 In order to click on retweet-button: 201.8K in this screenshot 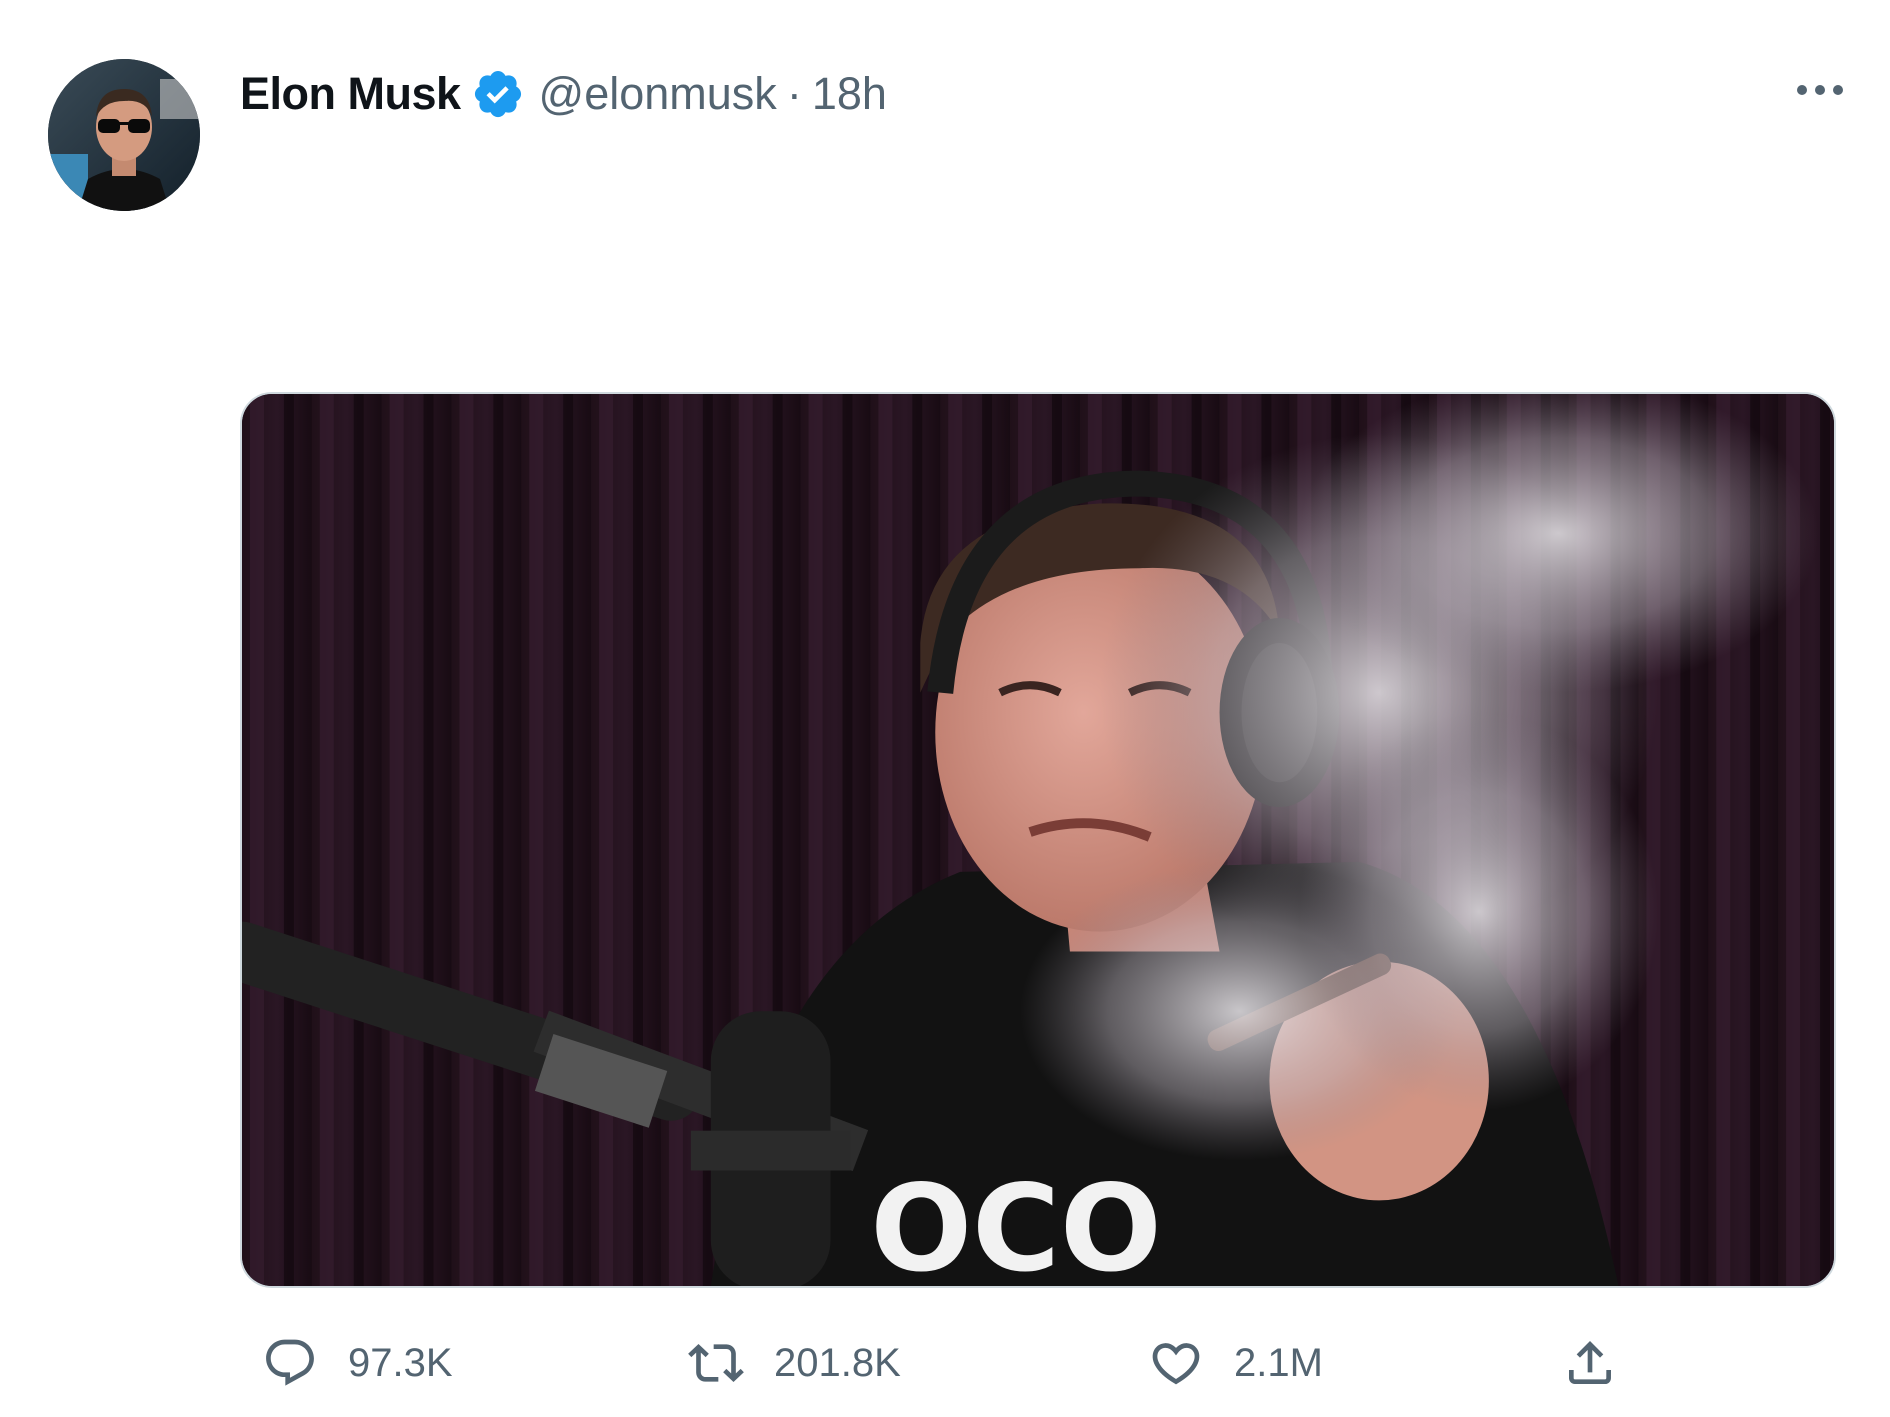, I will do `click(794, 1363)`.